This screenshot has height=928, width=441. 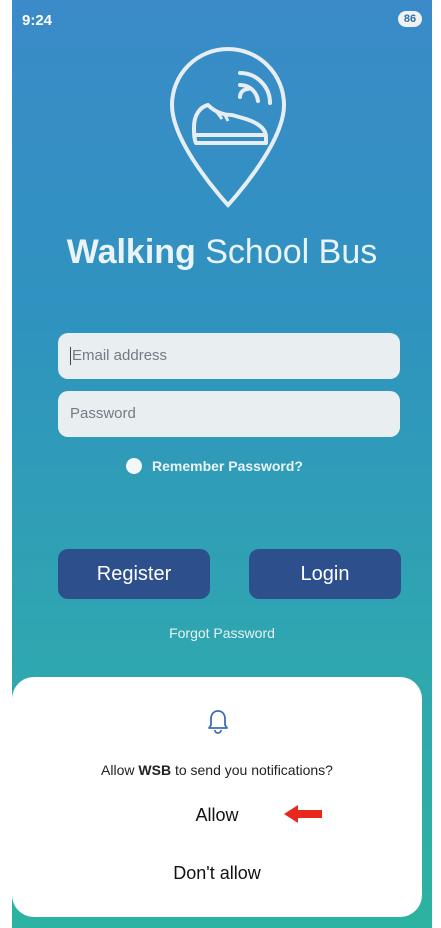 What do you see at coordinates (131, 252) in the screenshot?
I see `app-title-bold: Walking` at bounding box center [131, 252].